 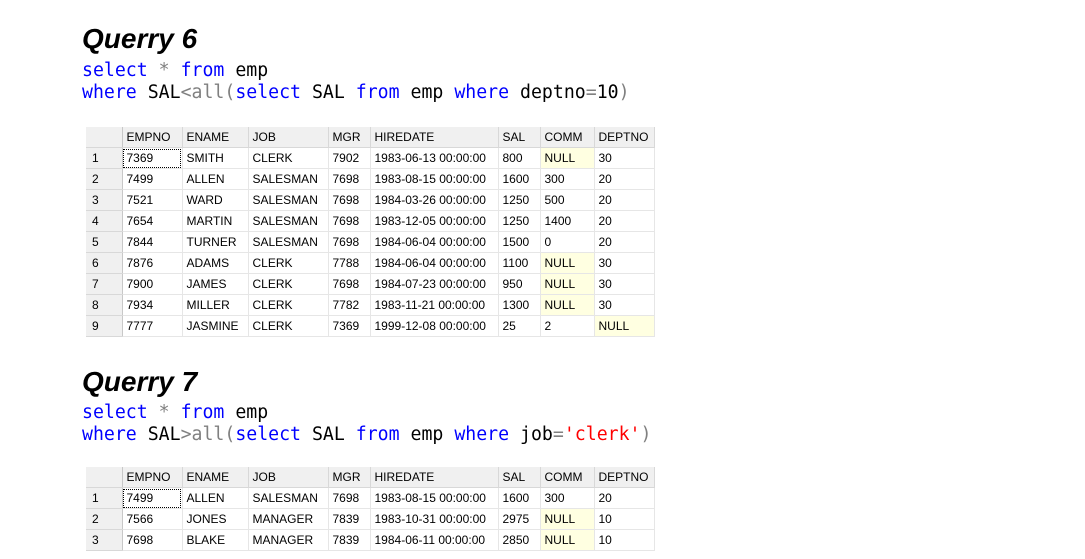 What do you see at coordinates (567, 242) in the screenshot?
I see `cell-comm: 0` at bounding box center [567, 242].